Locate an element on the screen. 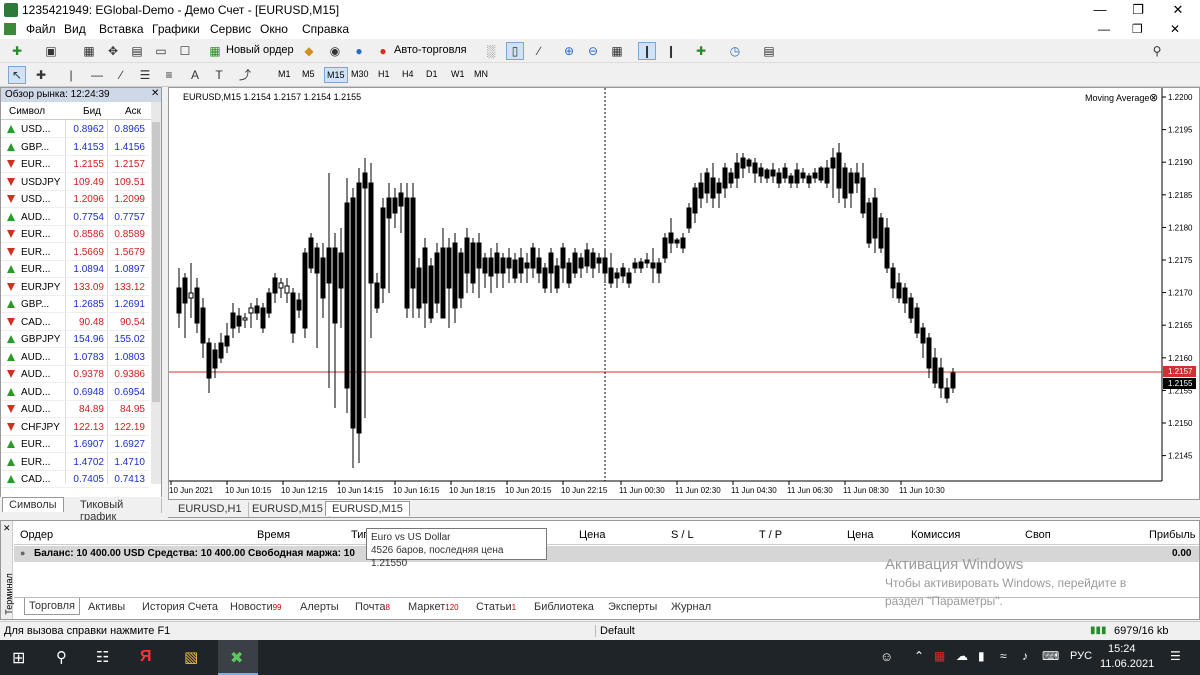 The image size is (1200, 675). chart-tab-eurusd-m15-active: EURUSD,M15 is located at coordinates (367, 508).